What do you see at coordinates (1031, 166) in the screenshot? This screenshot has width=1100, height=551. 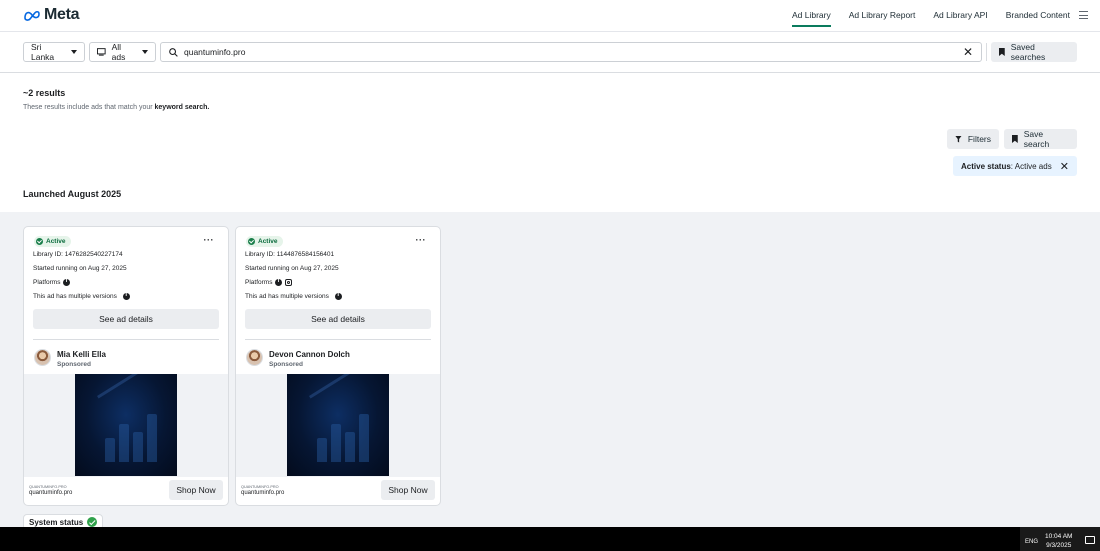 I see `status-chip-value: : Active ads` at bounding box center [1031, 166].